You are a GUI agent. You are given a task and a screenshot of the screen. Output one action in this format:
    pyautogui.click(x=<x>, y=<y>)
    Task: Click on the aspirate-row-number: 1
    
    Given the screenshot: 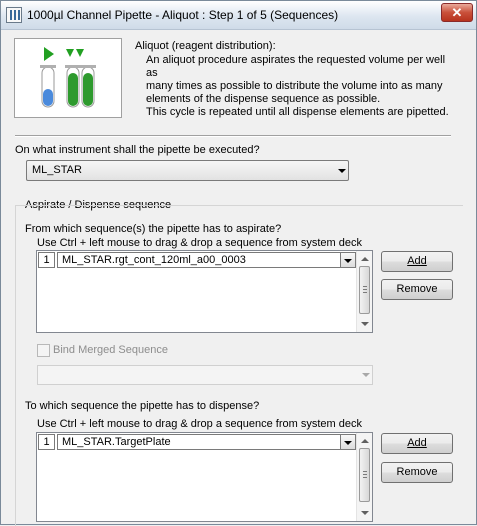 What is the action you would take?
    pyautogui.click(x=46, y=260)
    